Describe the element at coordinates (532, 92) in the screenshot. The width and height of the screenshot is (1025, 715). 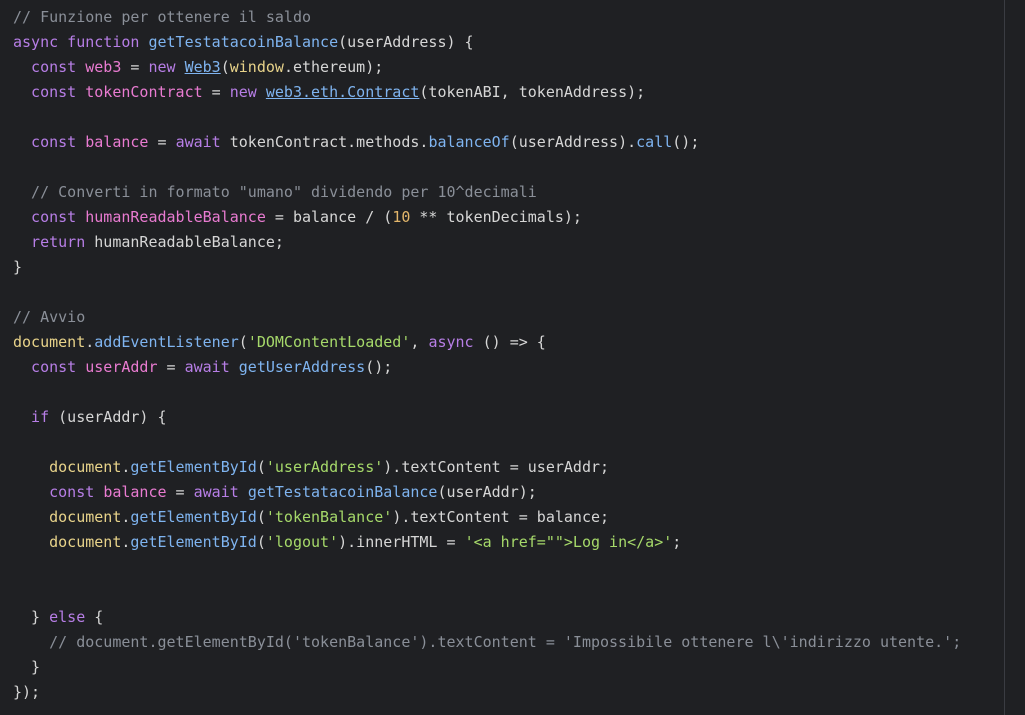
I see `code-token: (tokenABI, tokenAddress);` at that location.